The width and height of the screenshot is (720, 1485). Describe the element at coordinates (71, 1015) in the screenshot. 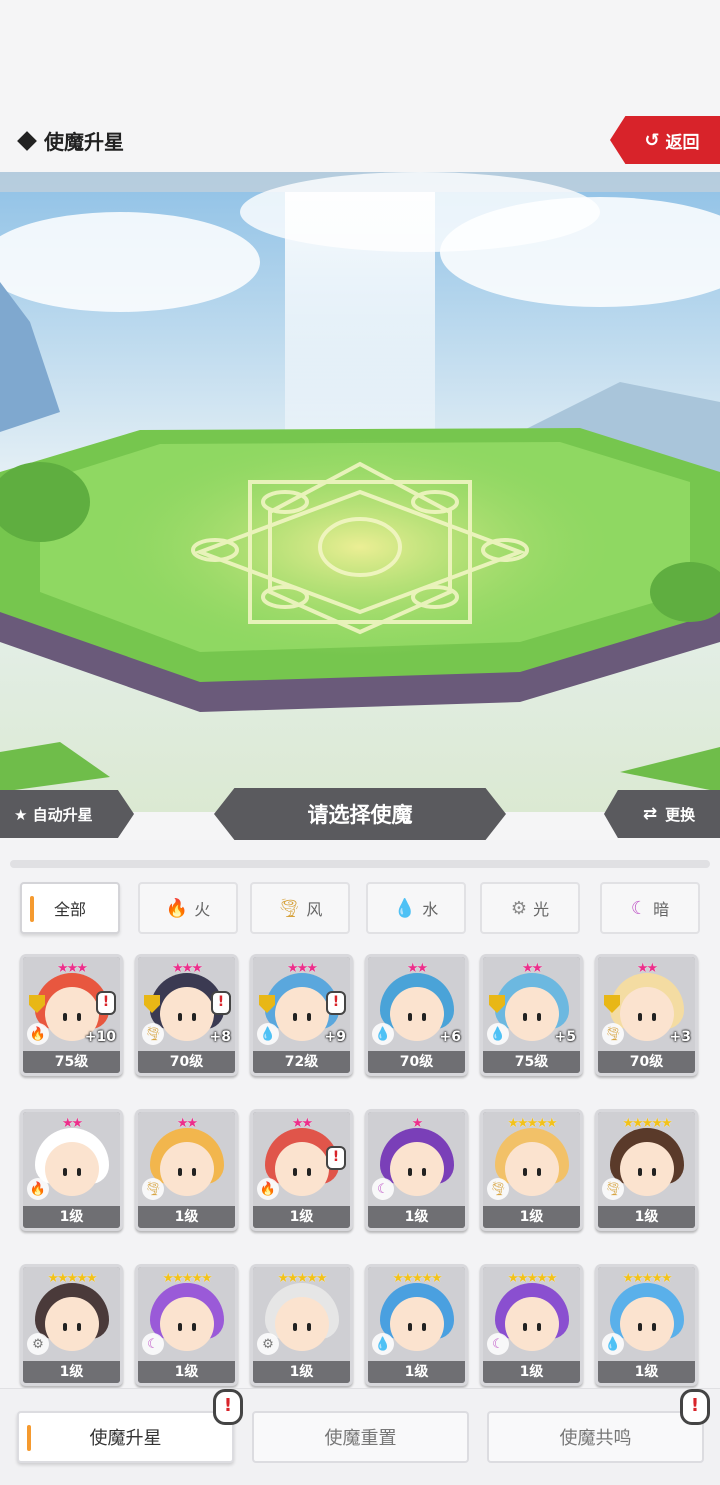

I see `familiar-card: ★★★ 🔥 +10! 75级` at that location.